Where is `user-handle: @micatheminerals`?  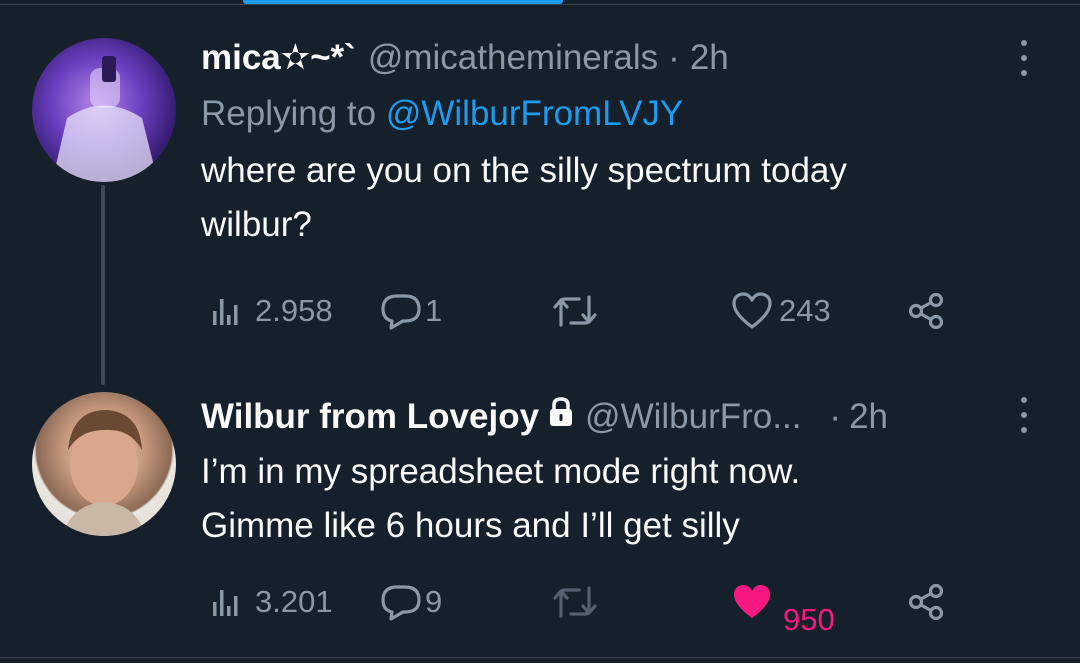 user-handle: @micatheminerals is located at coordinates (513, 58).